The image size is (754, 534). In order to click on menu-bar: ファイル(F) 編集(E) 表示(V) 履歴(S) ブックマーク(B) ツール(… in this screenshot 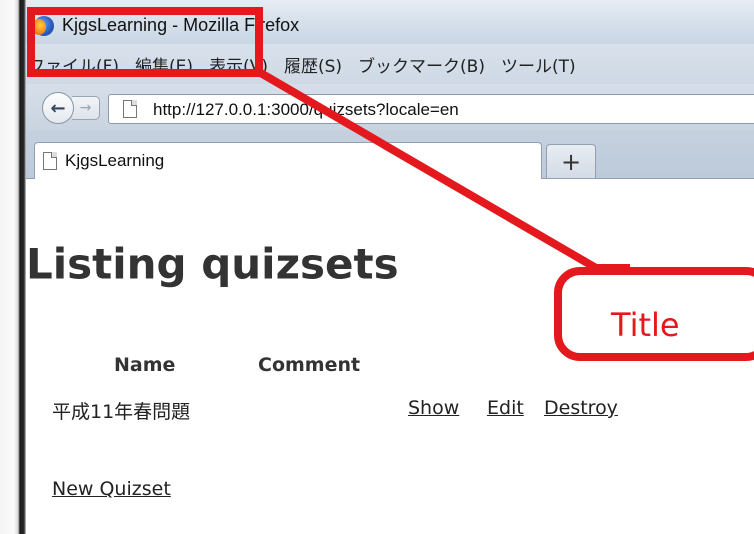, I will do `click(390, 64)`.